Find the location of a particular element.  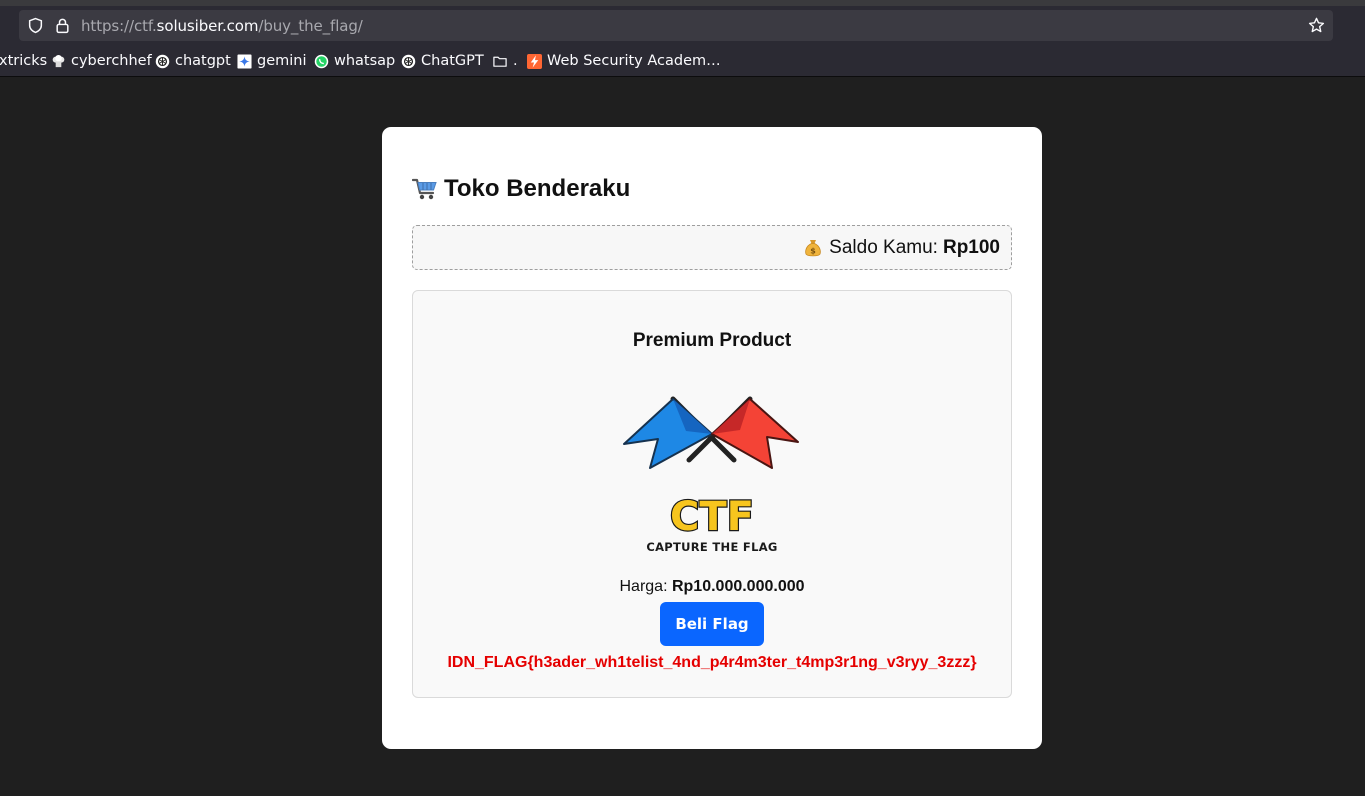

address-bar: https://ctf.solusiber.com/buy_the_flag/ is located at coordinates (676, 25).